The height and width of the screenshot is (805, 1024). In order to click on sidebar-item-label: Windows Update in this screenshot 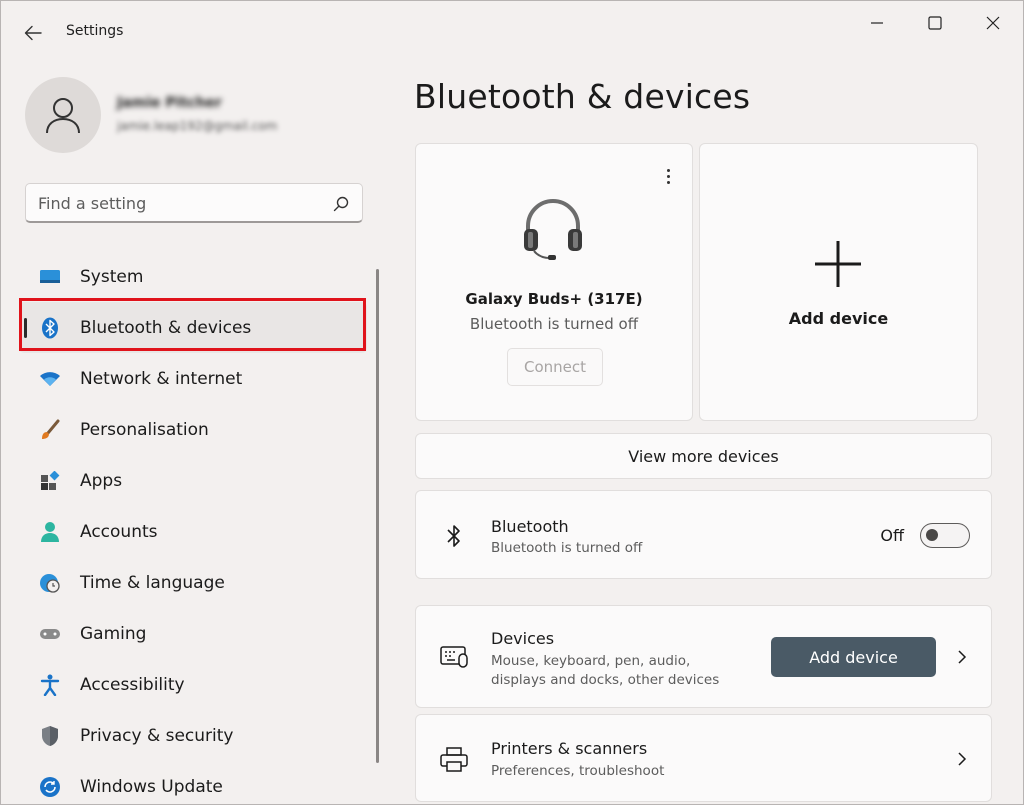, I will do `click(151, 786)`.